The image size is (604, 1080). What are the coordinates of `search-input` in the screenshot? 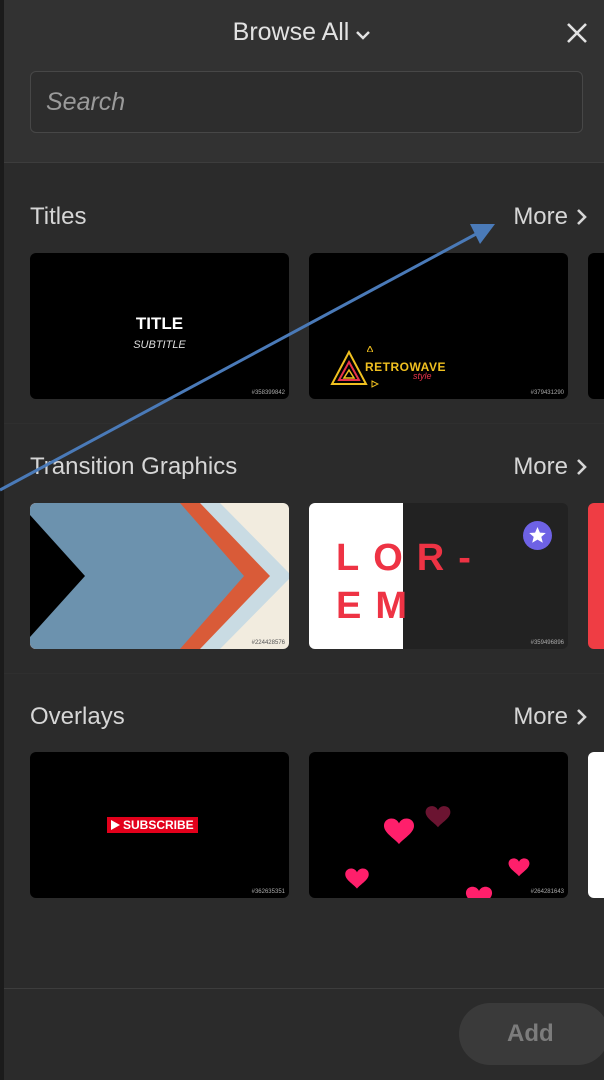 It's located at (306, 102).